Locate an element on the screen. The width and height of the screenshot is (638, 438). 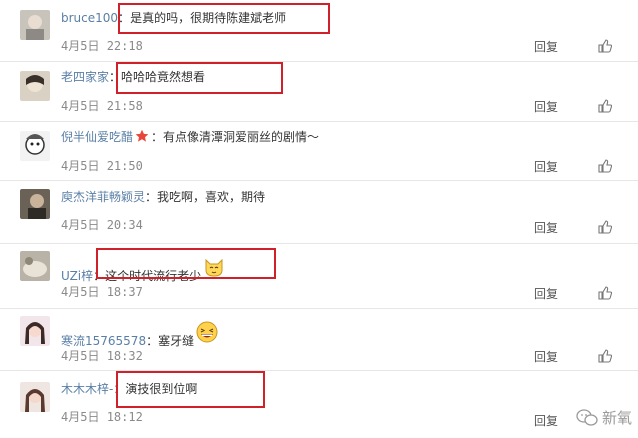
username-link: 木木木梓- is located at coordinates (87, 389).